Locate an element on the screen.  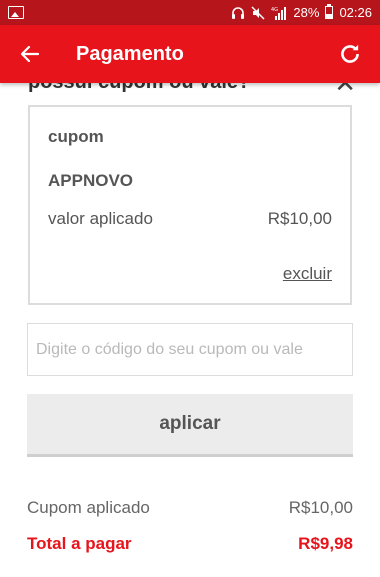
battery-percent: 28% is located at coordinates (306, 12).